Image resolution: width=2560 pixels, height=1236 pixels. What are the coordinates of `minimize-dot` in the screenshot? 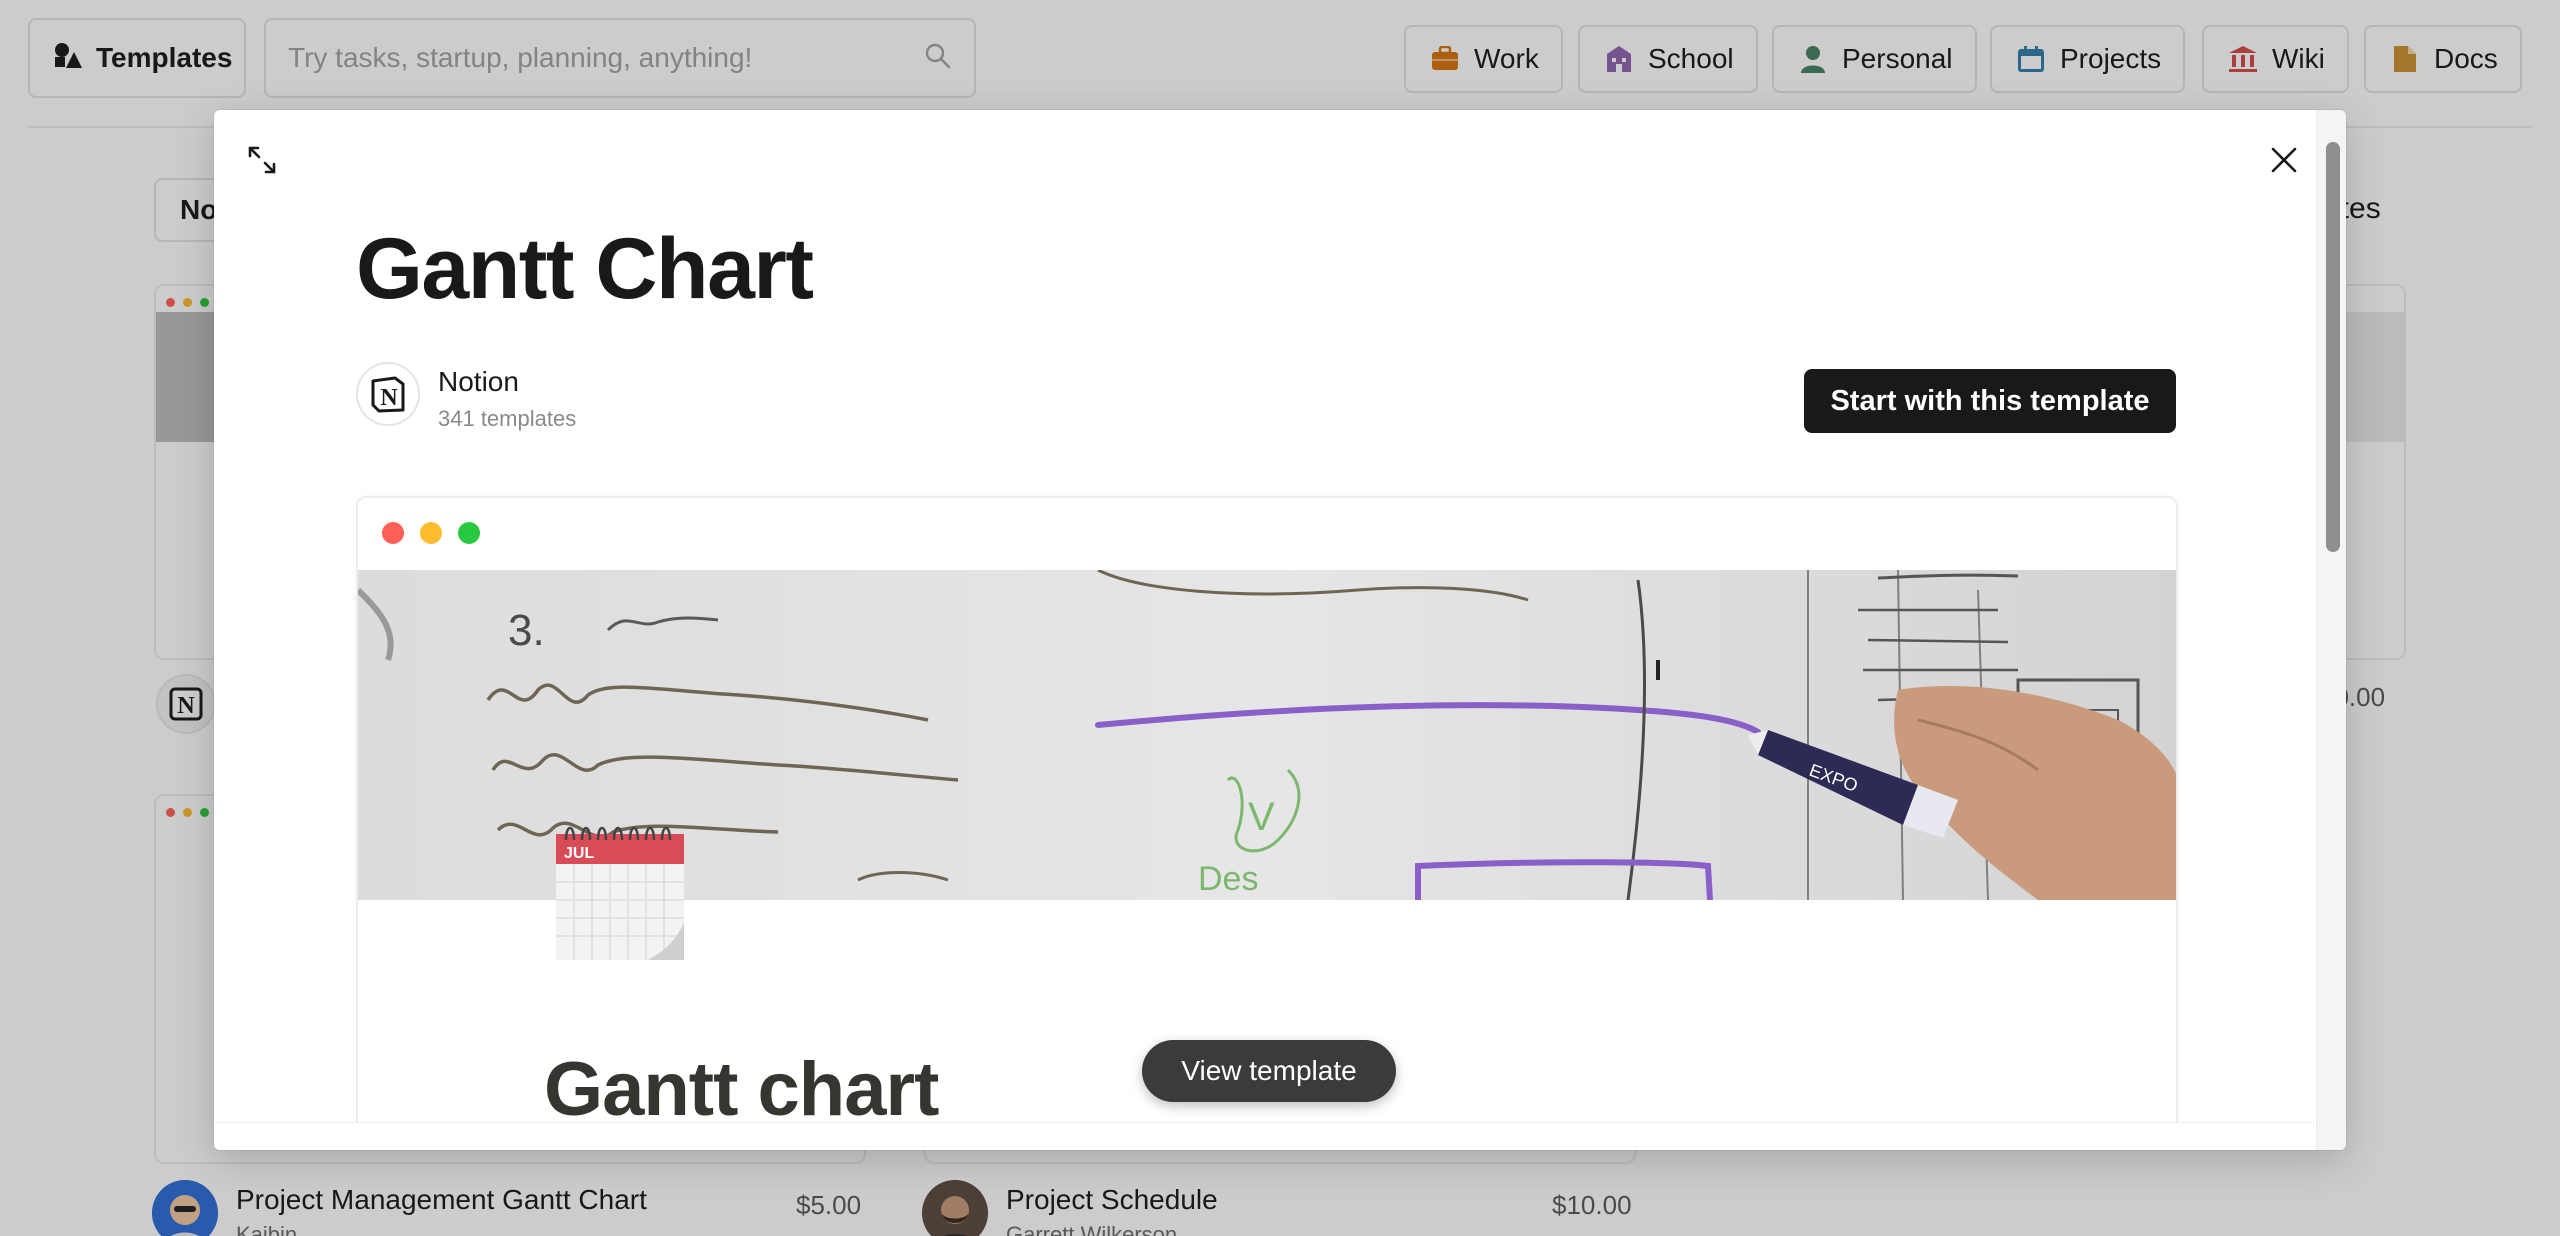 It's located at (431, 533).